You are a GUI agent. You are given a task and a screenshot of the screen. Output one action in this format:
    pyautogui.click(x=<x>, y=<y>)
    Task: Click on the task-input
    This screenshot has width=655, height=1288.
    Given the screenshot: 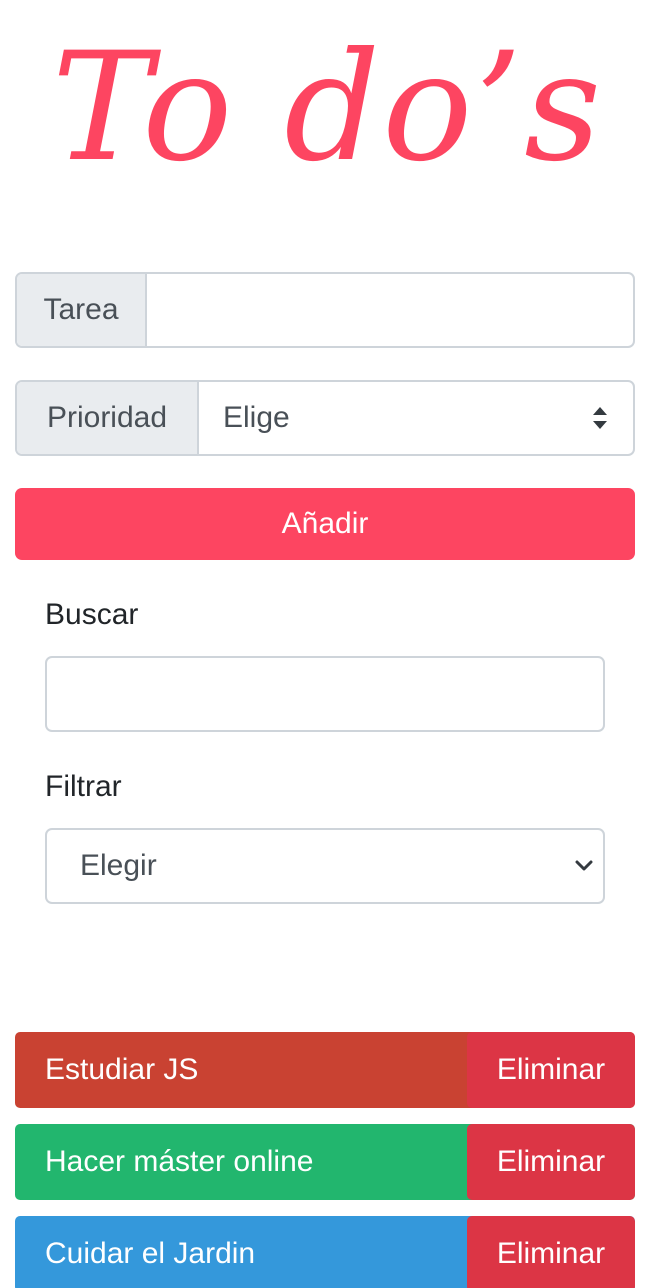 What is the action you would take?
    pyautogui.click(x=390, y=310)
    